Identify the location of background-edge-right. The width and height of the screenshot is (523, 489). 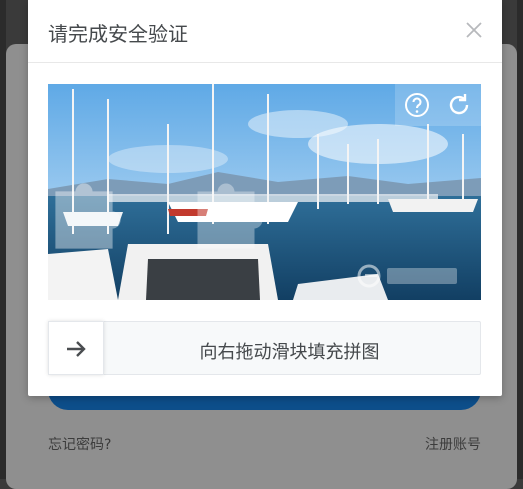
(520, 239).